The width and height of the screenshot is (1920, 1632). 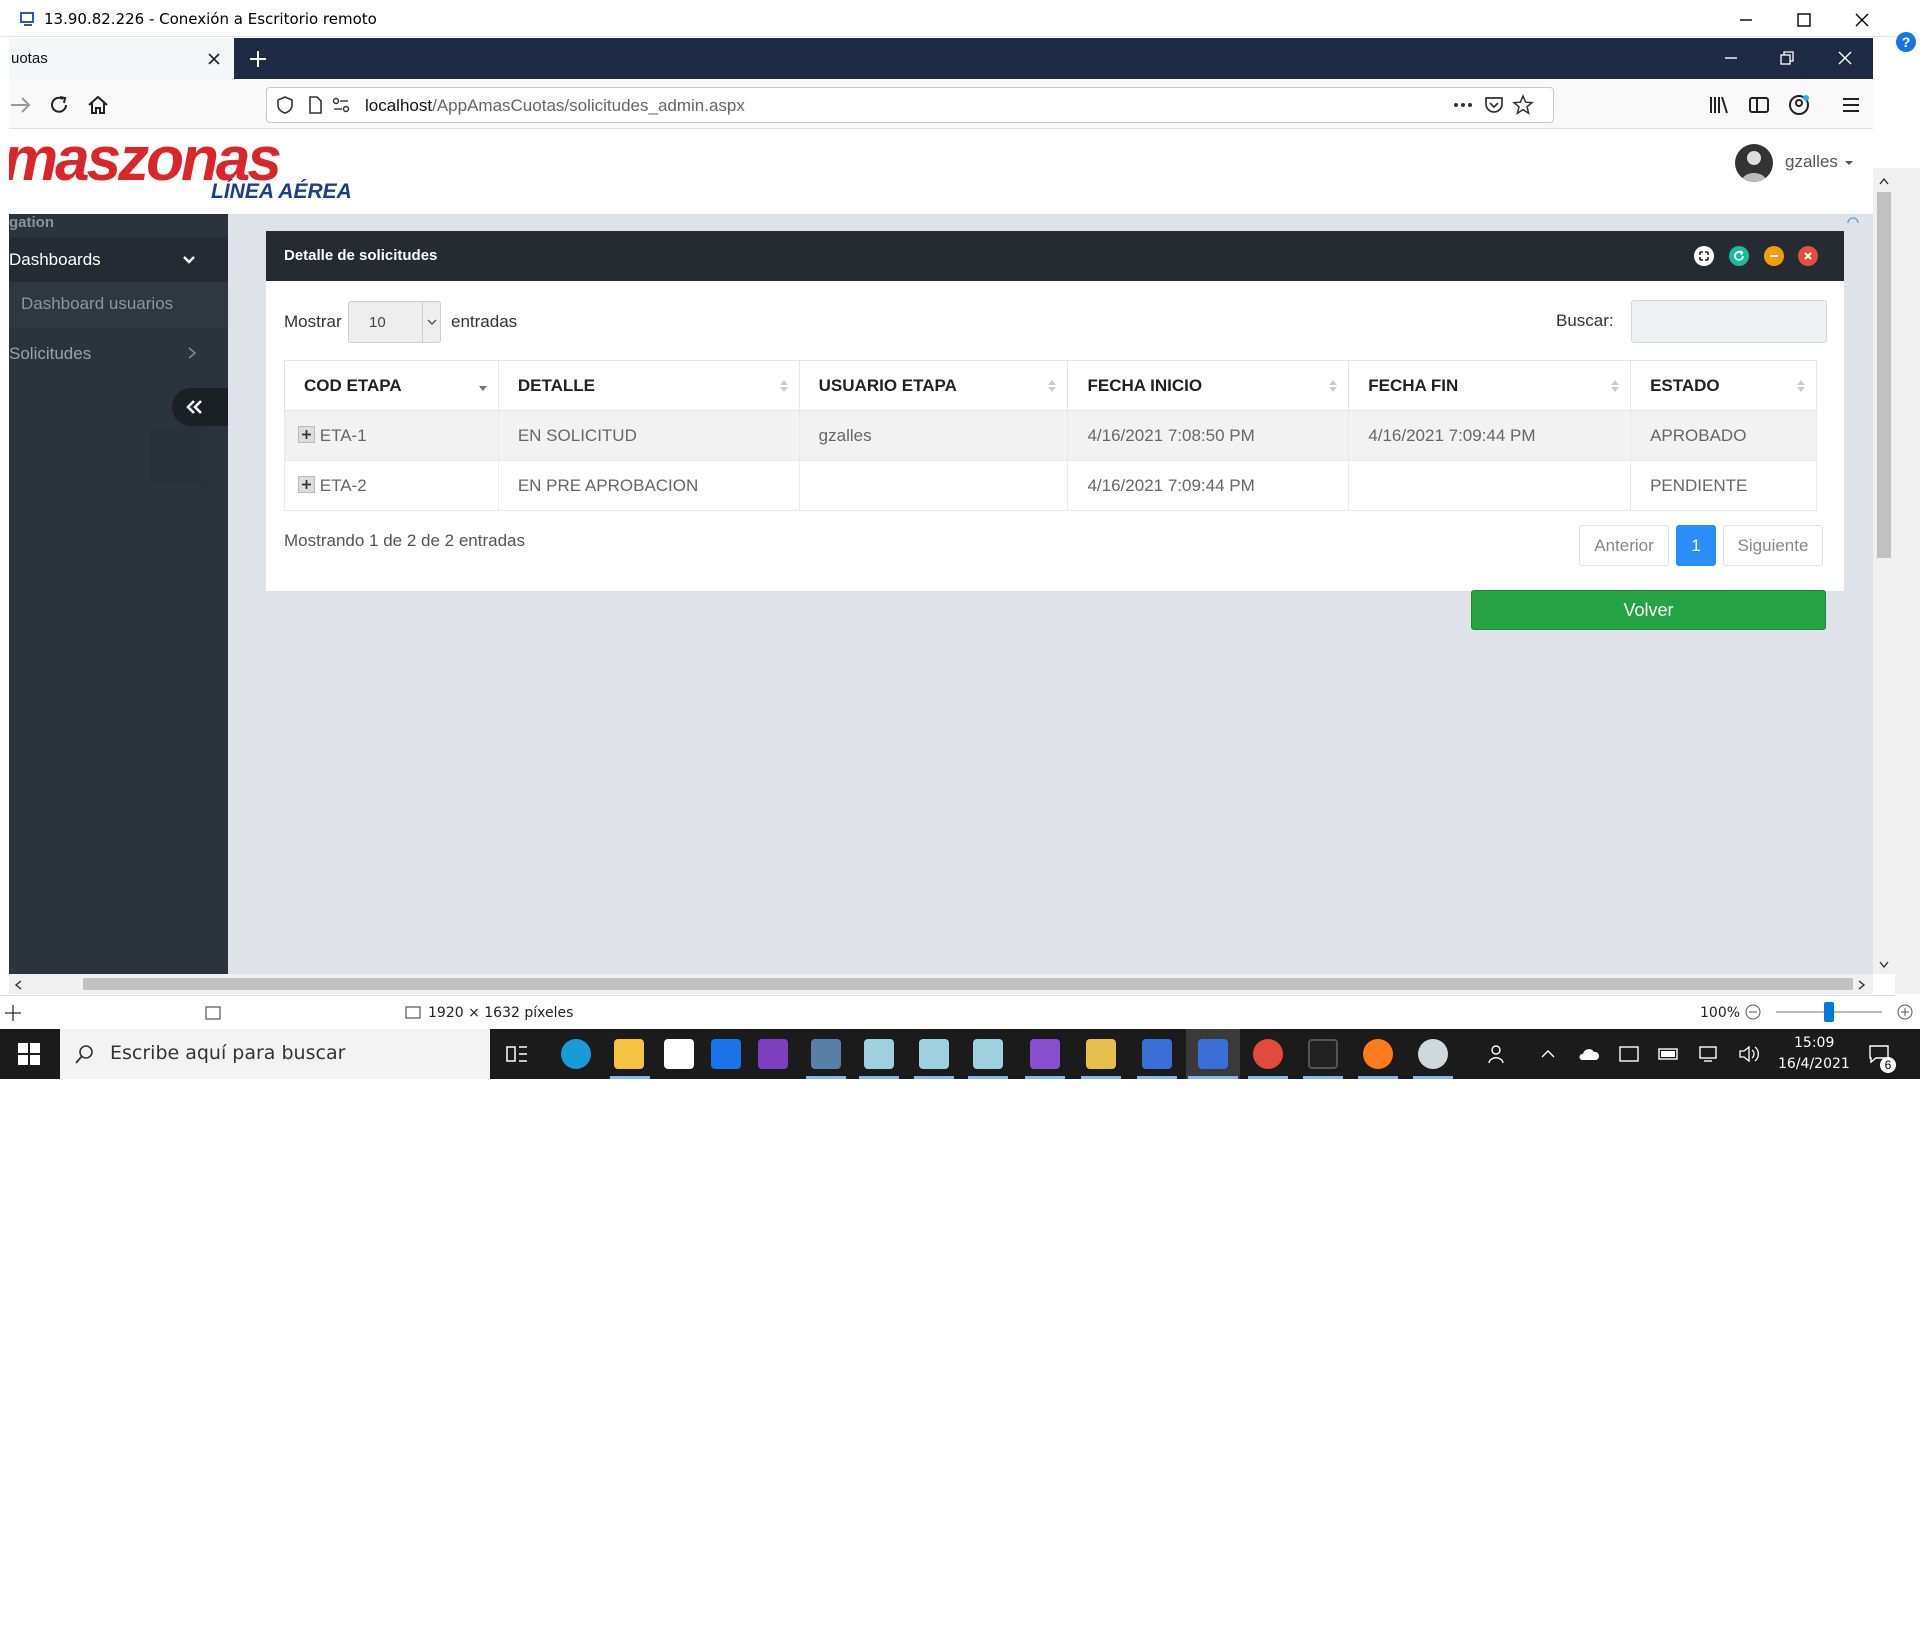 I want to click on camera-icon, so click(x=1323, y=1054).